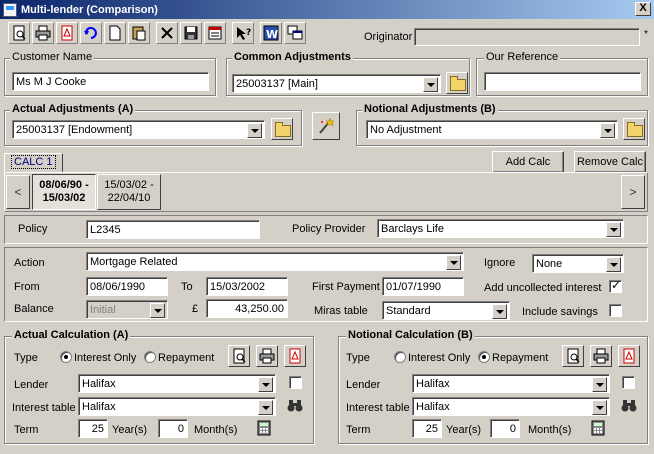  I want to click on first-payment-input: 01/07/1990, so click(423, 286).